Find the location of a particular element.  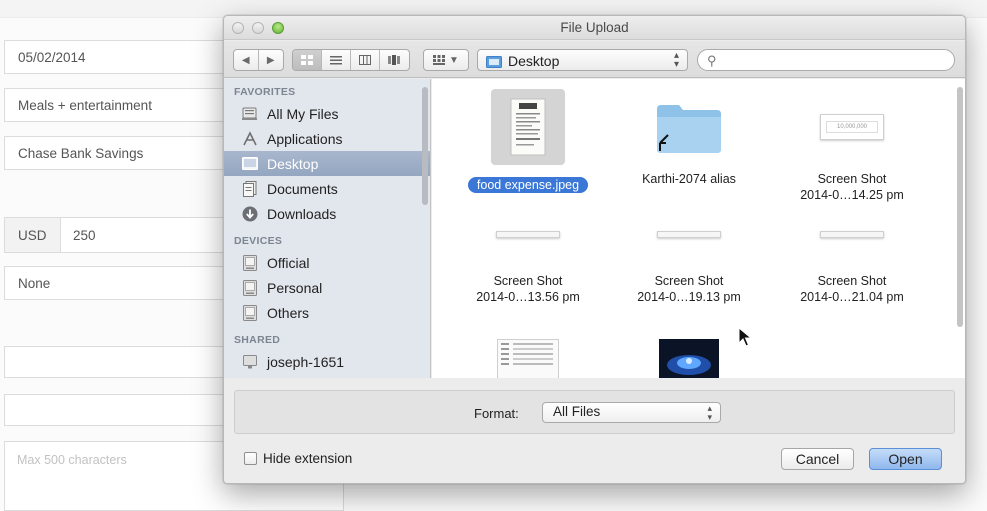

currency-selector: USD is located at coordinates (32, 235).